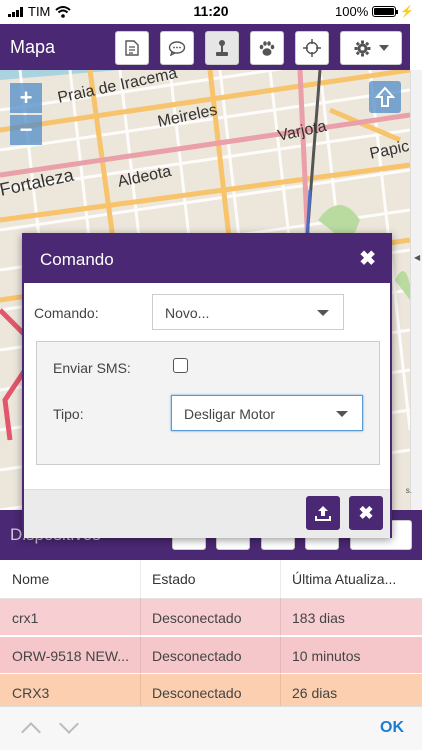 This screenshot has width=422, height=750. What do you see at coordinates (367, 258) in the screenshot?
I see `dialog-close-icon: ✖` at bounding box center [367, 258].